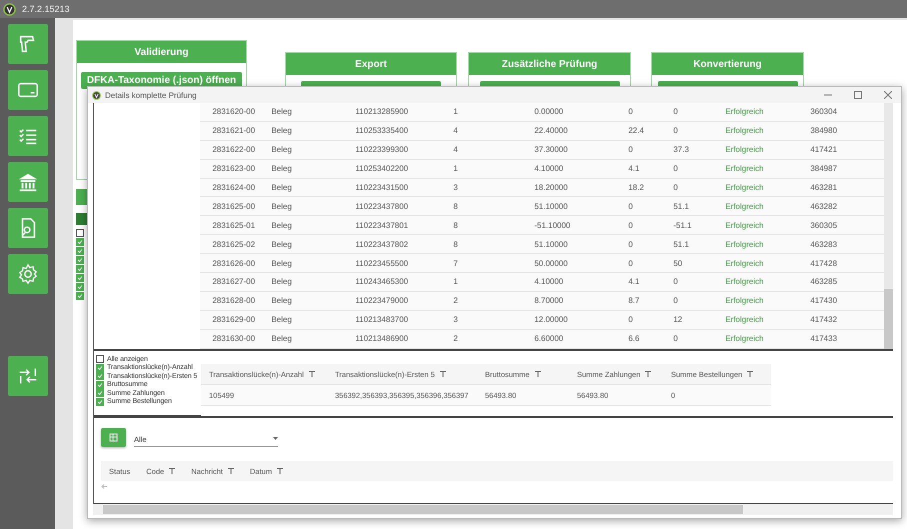 The width and height of the screenshot is (907, 529). I want to click on table-cell-text: 2831622-00, so click(234, 149).